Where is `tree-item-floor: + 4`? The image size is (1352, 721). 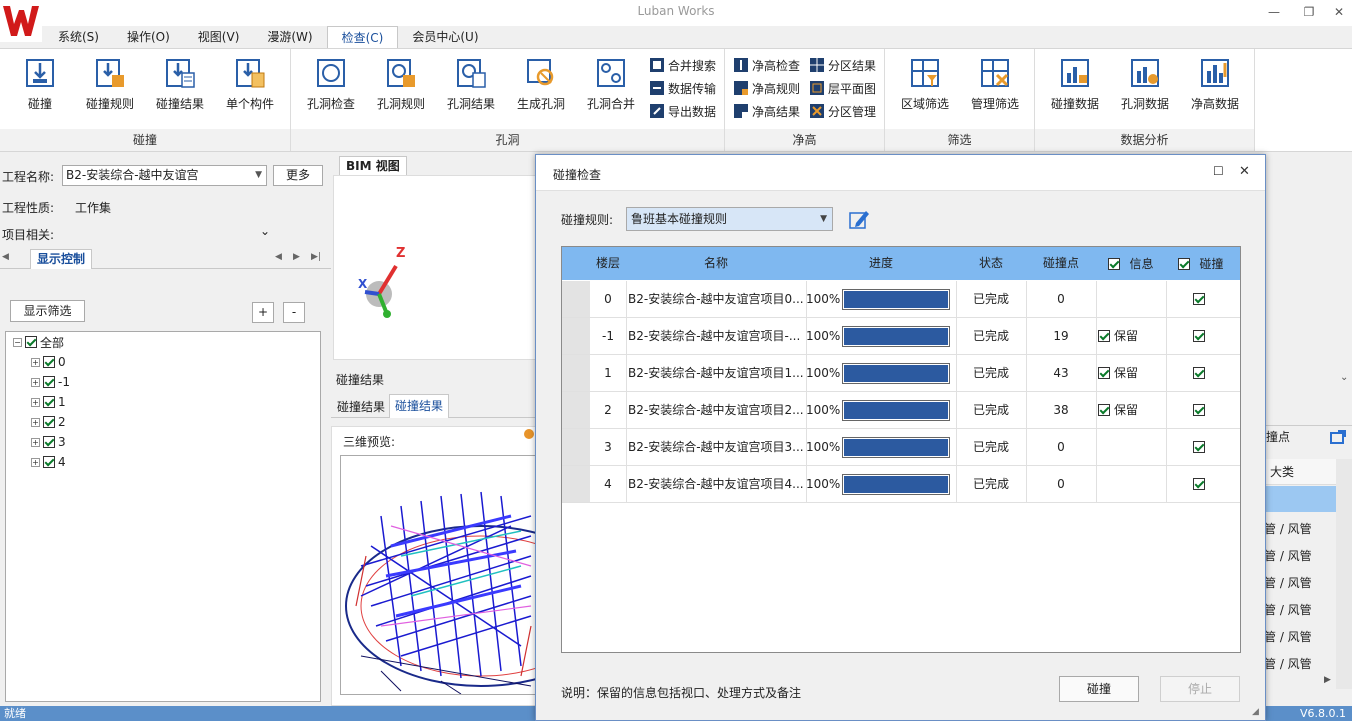 tree-item-floor: + 4 is located at coordinates (48, 462).